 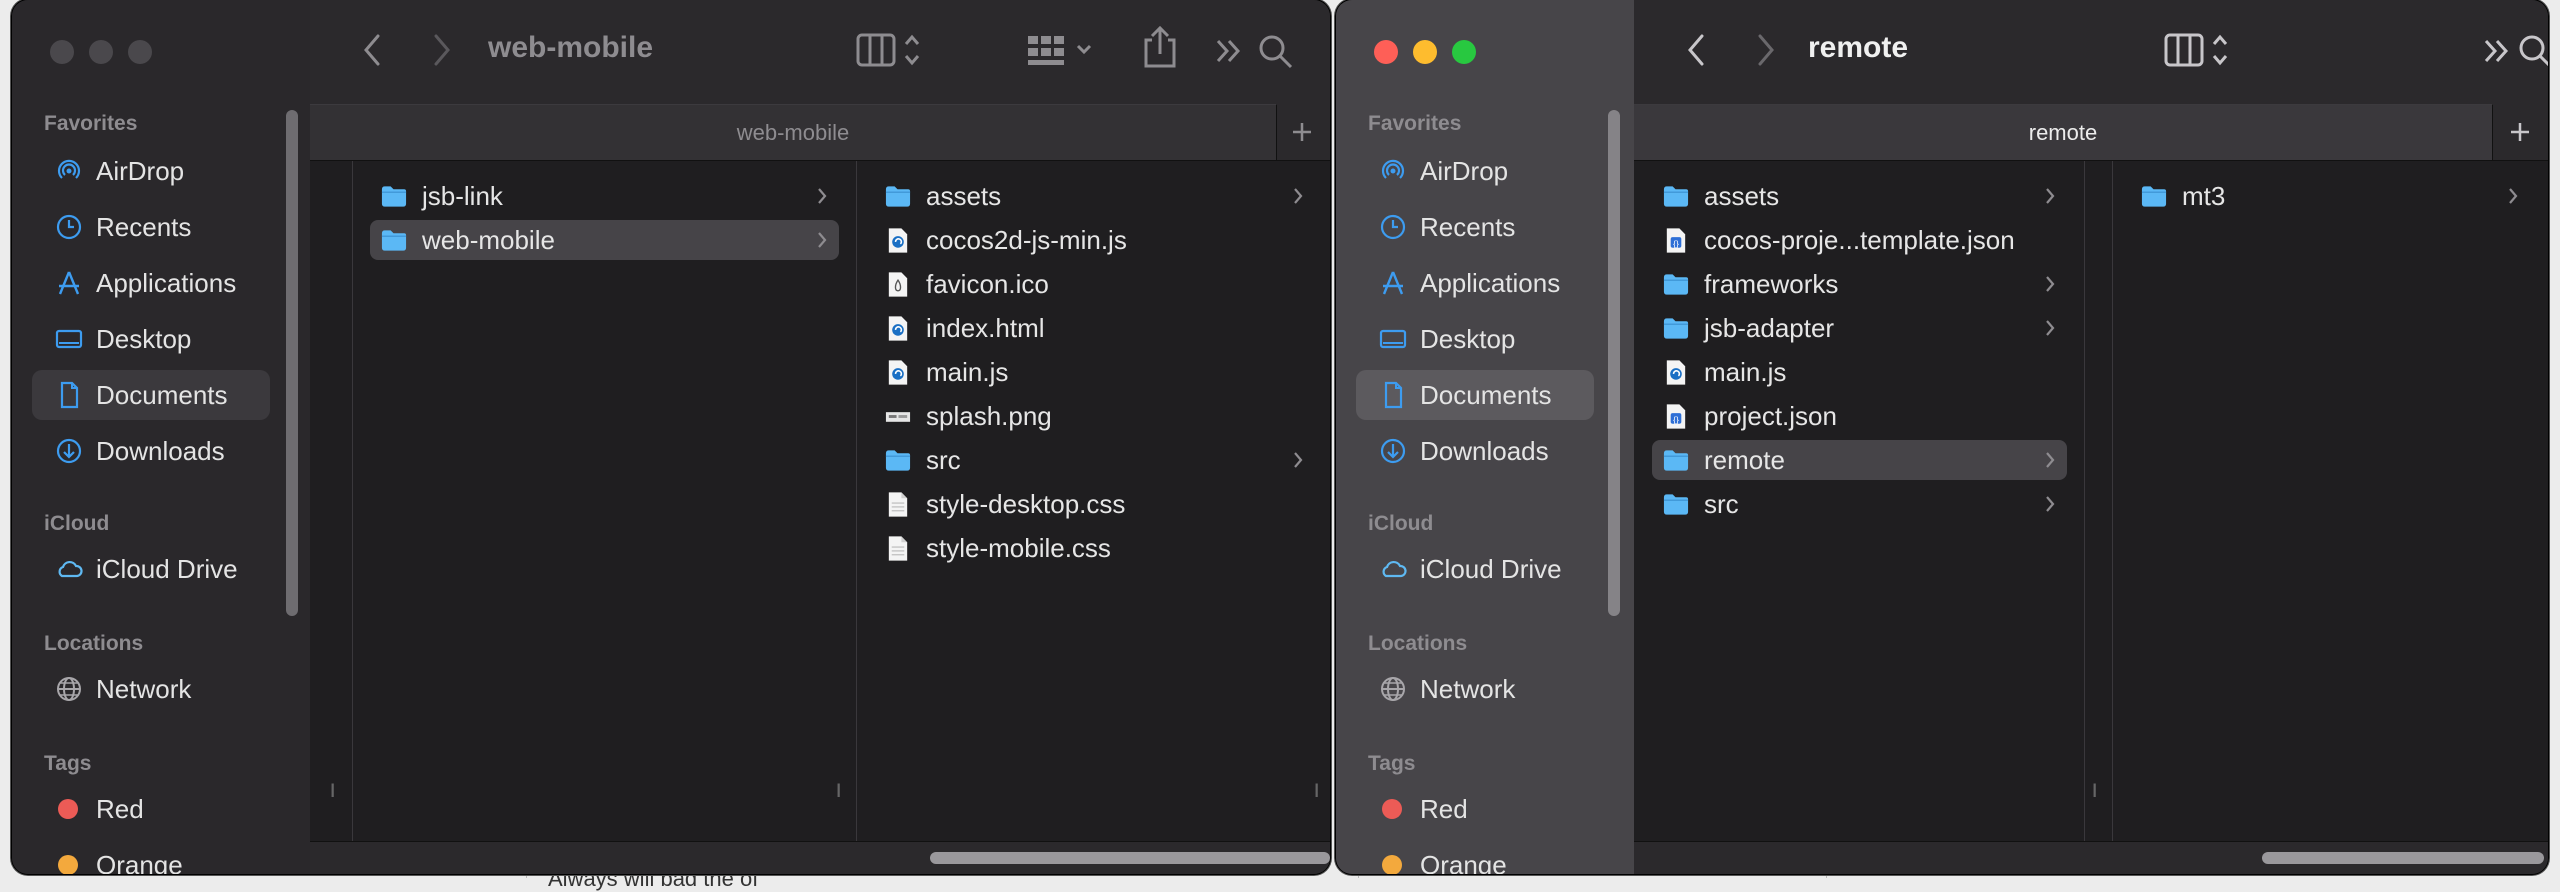 What do you see at coordinates (604, 196) in the screenshot?
I see `folder-row: jsb-link` at bounding box center [604, 196].